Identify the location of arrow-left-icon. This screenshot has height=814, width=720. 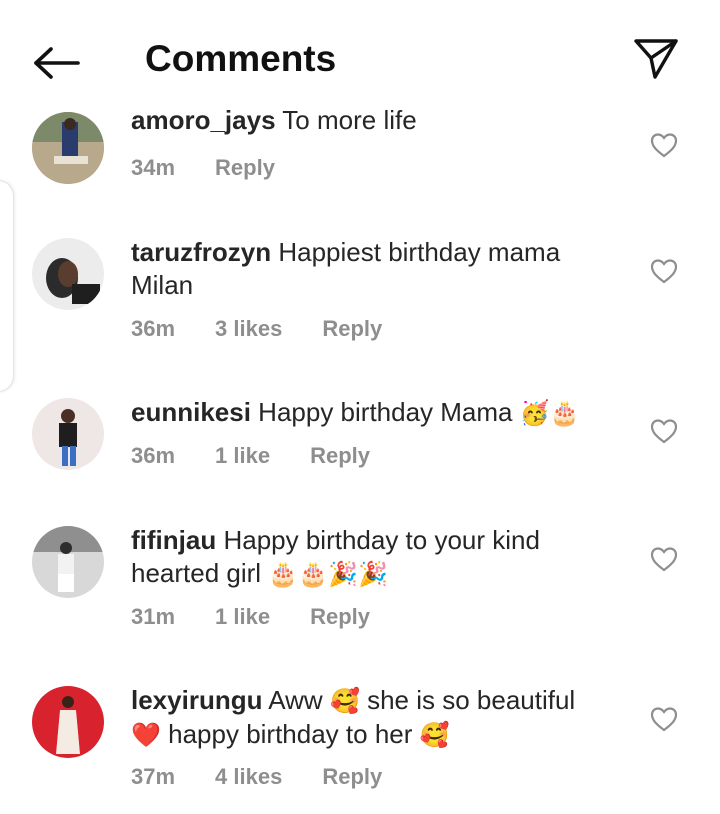
(57, 63).